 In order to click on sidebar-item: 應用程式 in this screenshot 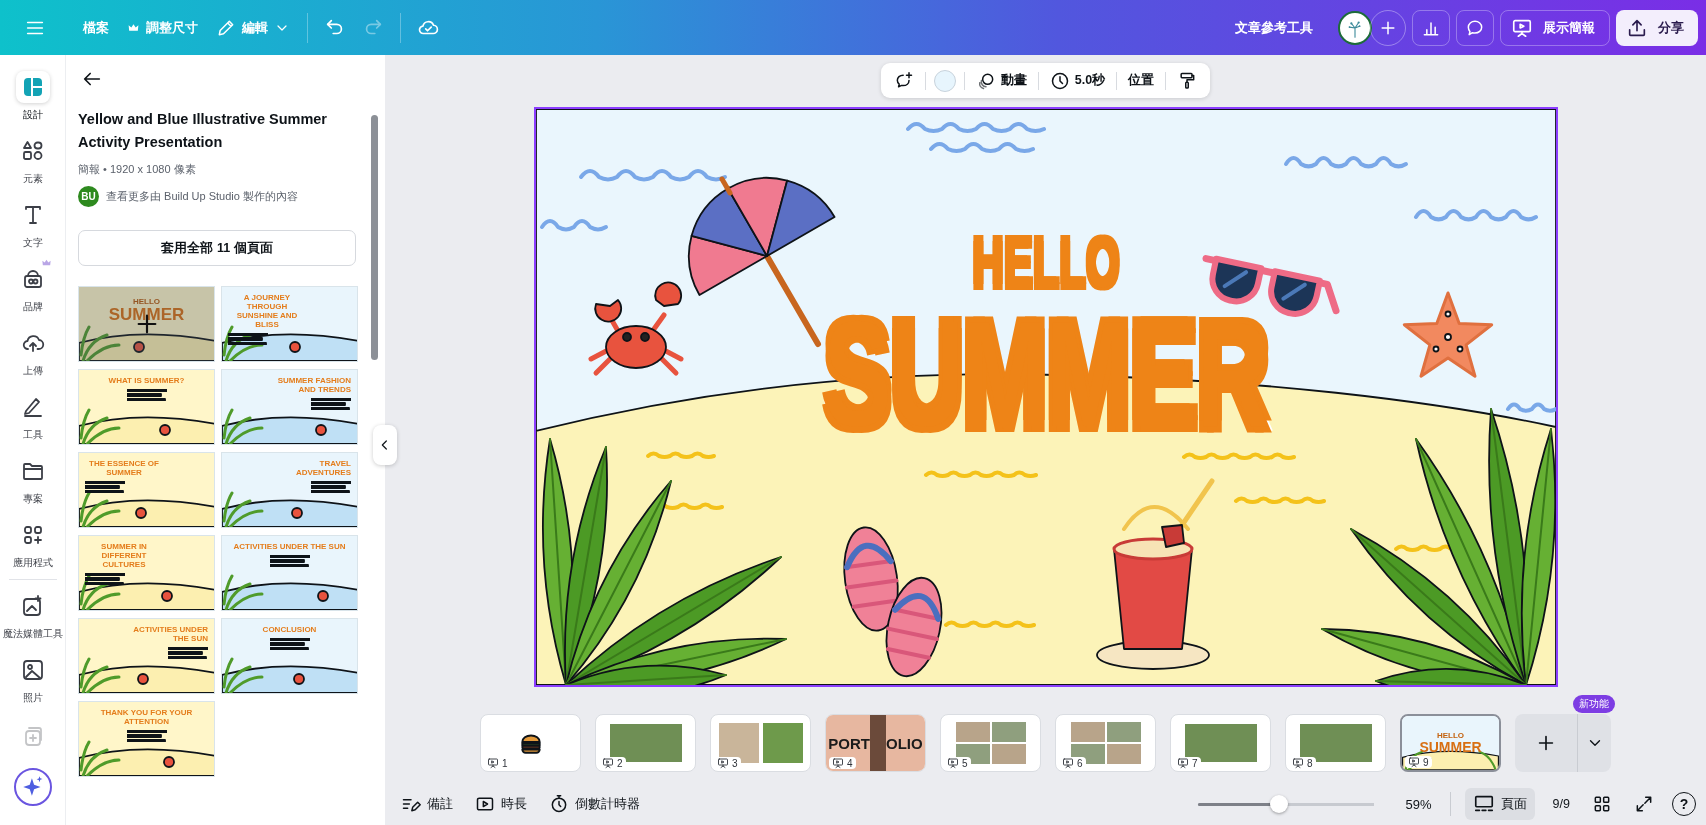, I will do `click(32, 545)`.